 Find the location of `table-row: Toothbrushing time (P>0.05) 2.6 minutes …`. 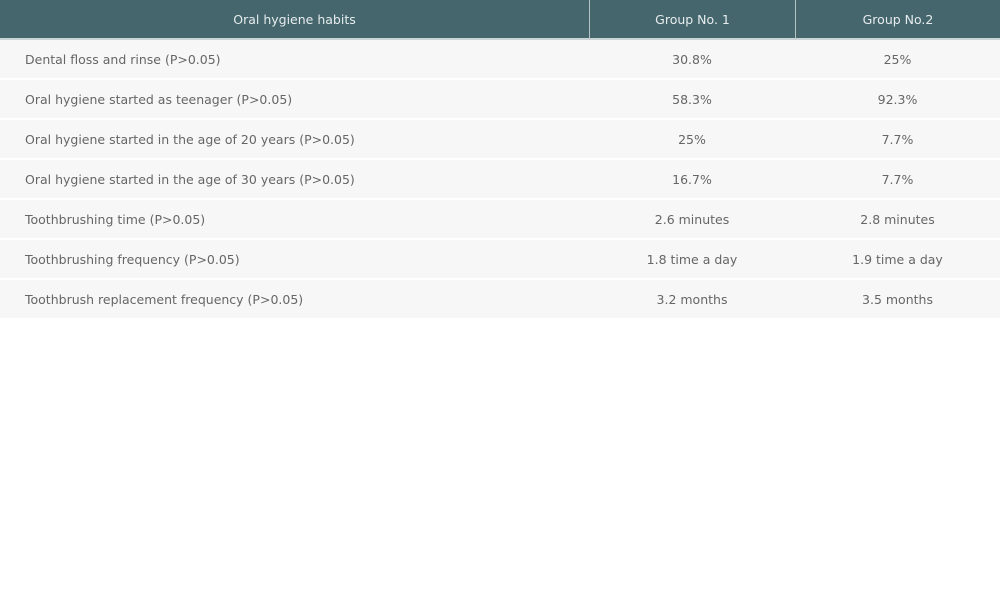

table-row: Toothbrushing time (P>0.05) 2.6 minutes … is located at coordinates (500, 220).